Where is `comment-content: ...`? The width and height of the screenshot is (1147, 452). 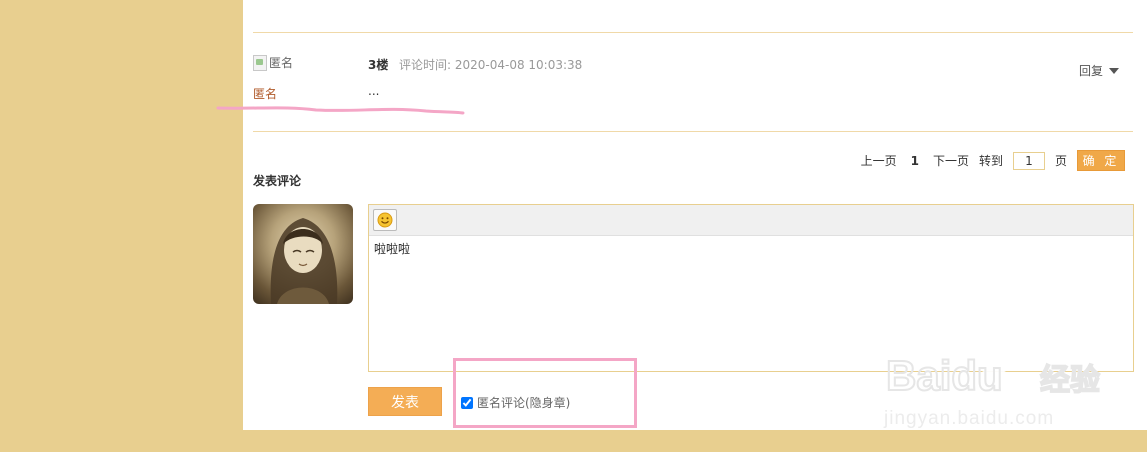
comment-content: ... is located at coordinates (374, 91).